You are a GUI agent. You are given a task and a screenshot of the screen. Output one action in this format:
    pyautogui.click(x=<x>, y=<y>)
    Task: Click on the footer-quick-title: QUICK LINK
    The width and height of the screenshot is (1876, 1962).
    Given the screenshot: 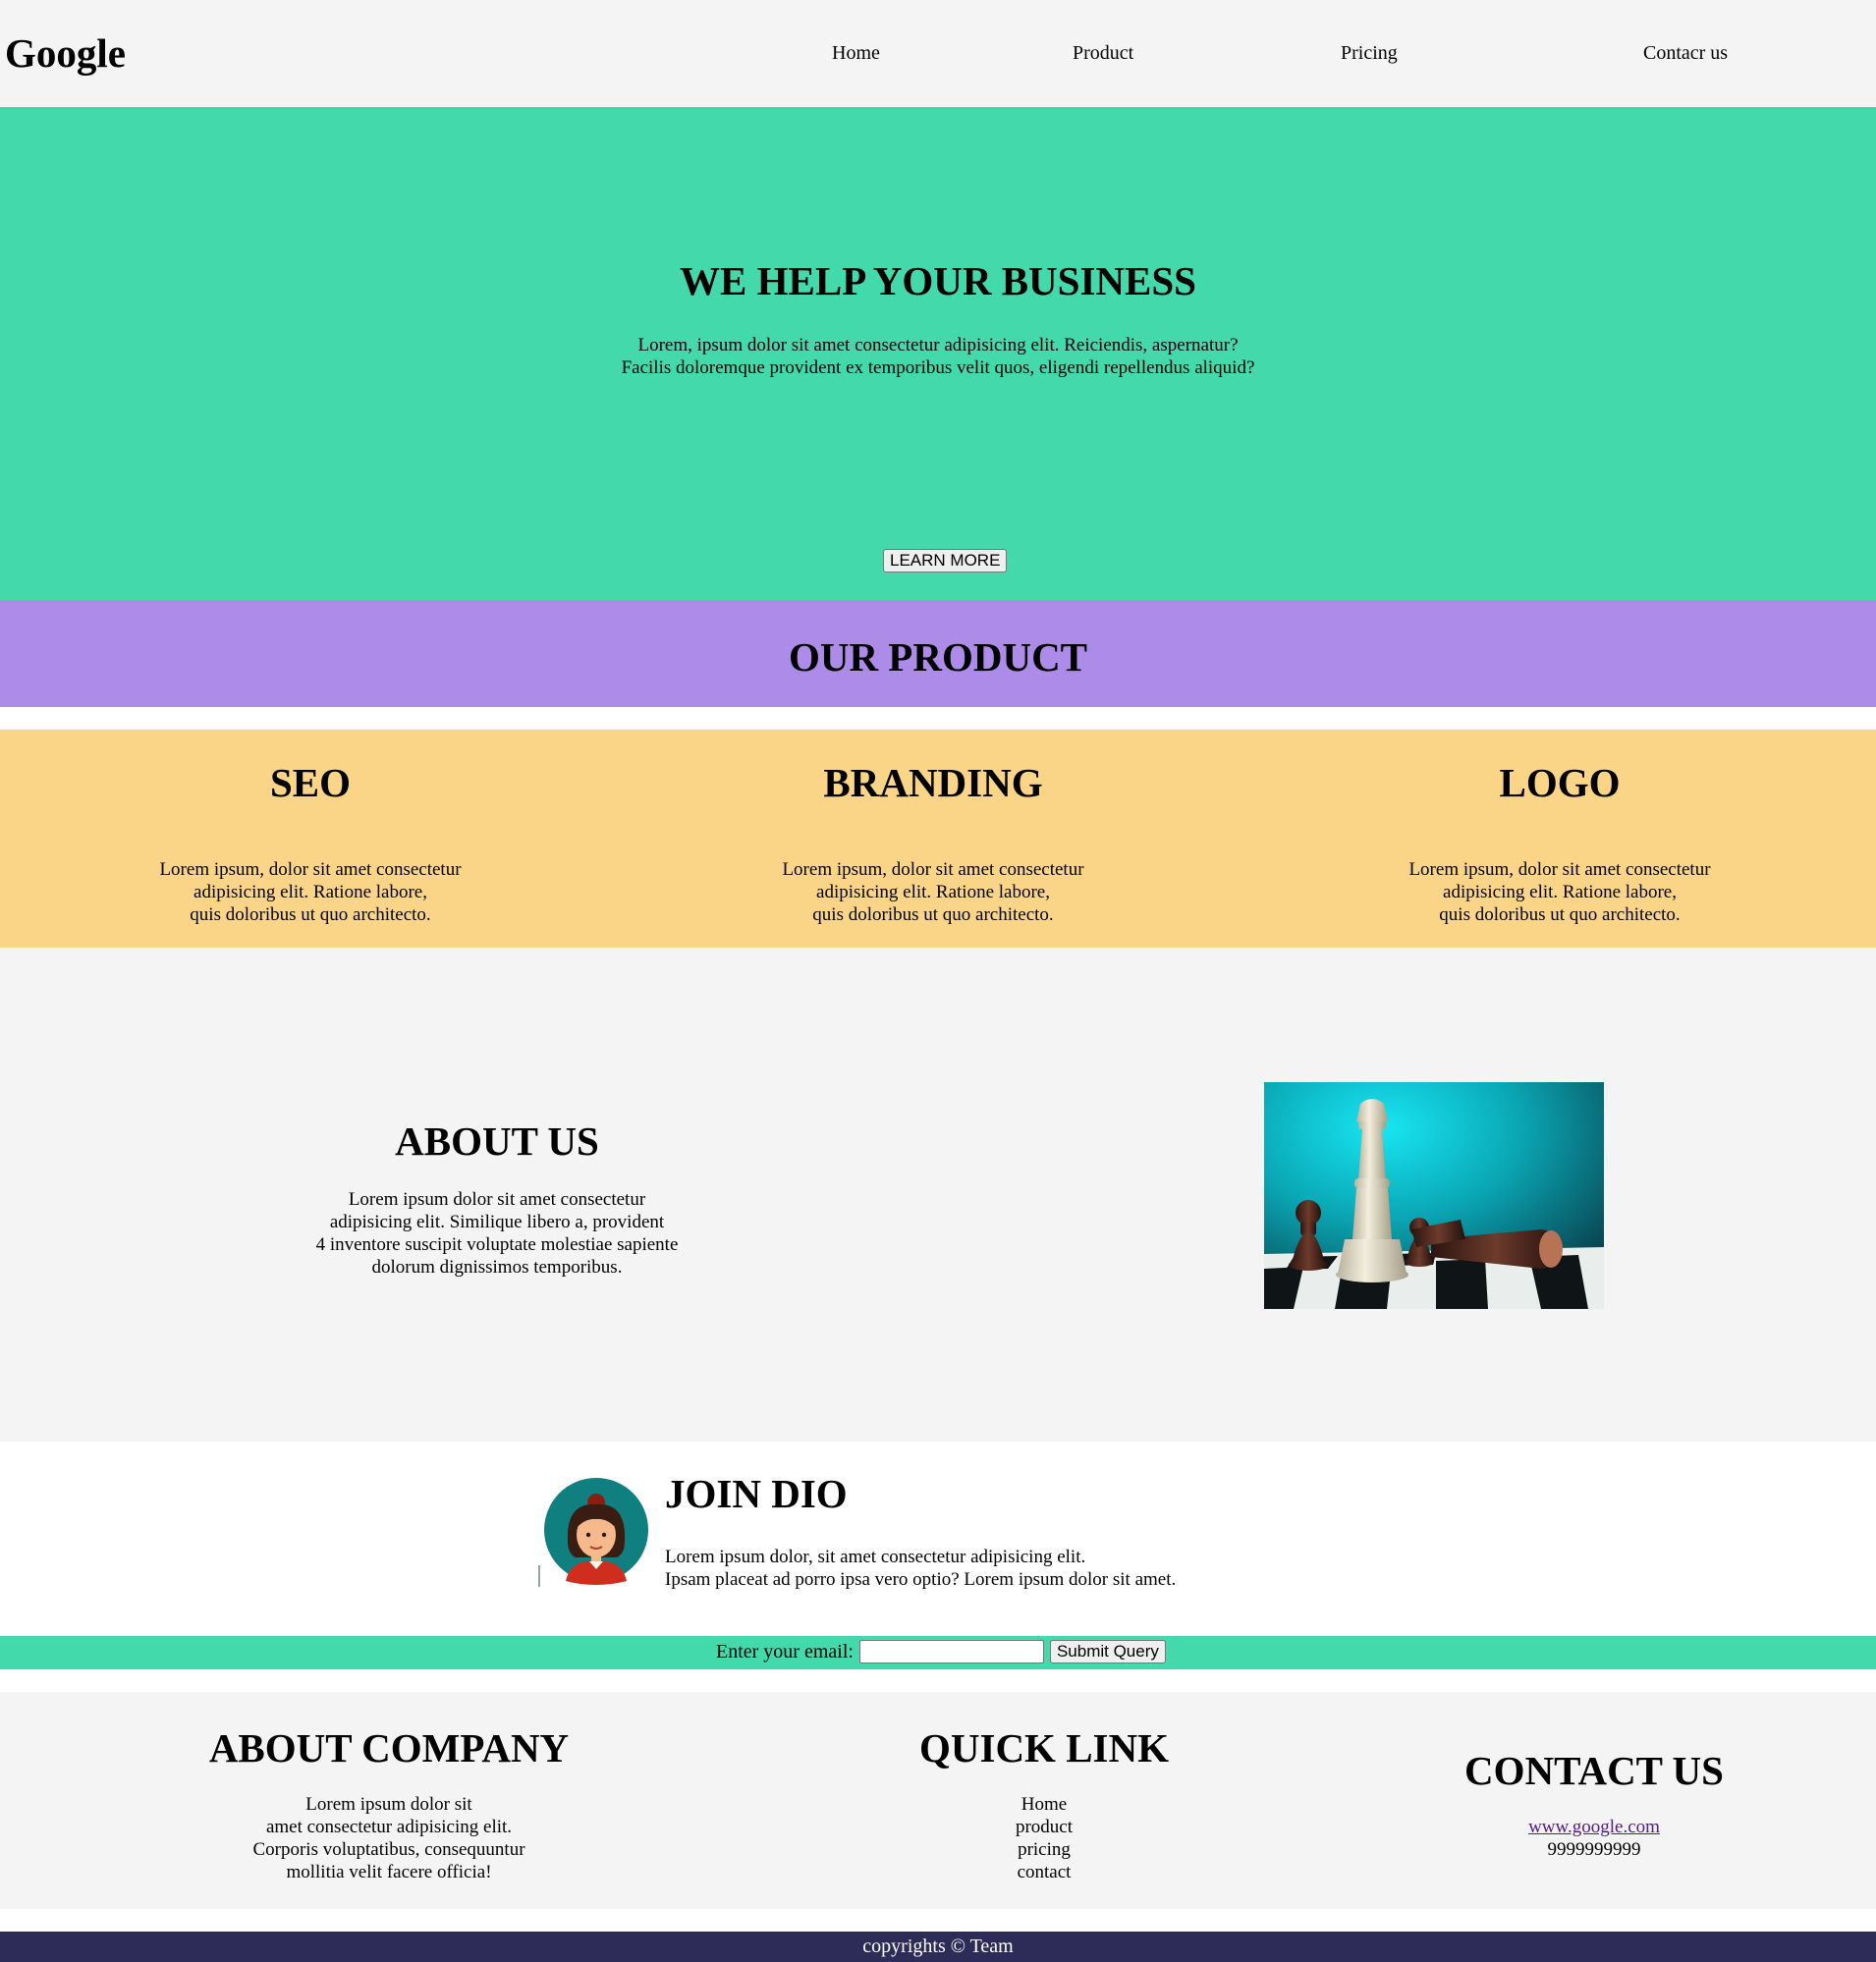 What is the action you would take?
    pyautogui.click(x=1043, y=1748)
    